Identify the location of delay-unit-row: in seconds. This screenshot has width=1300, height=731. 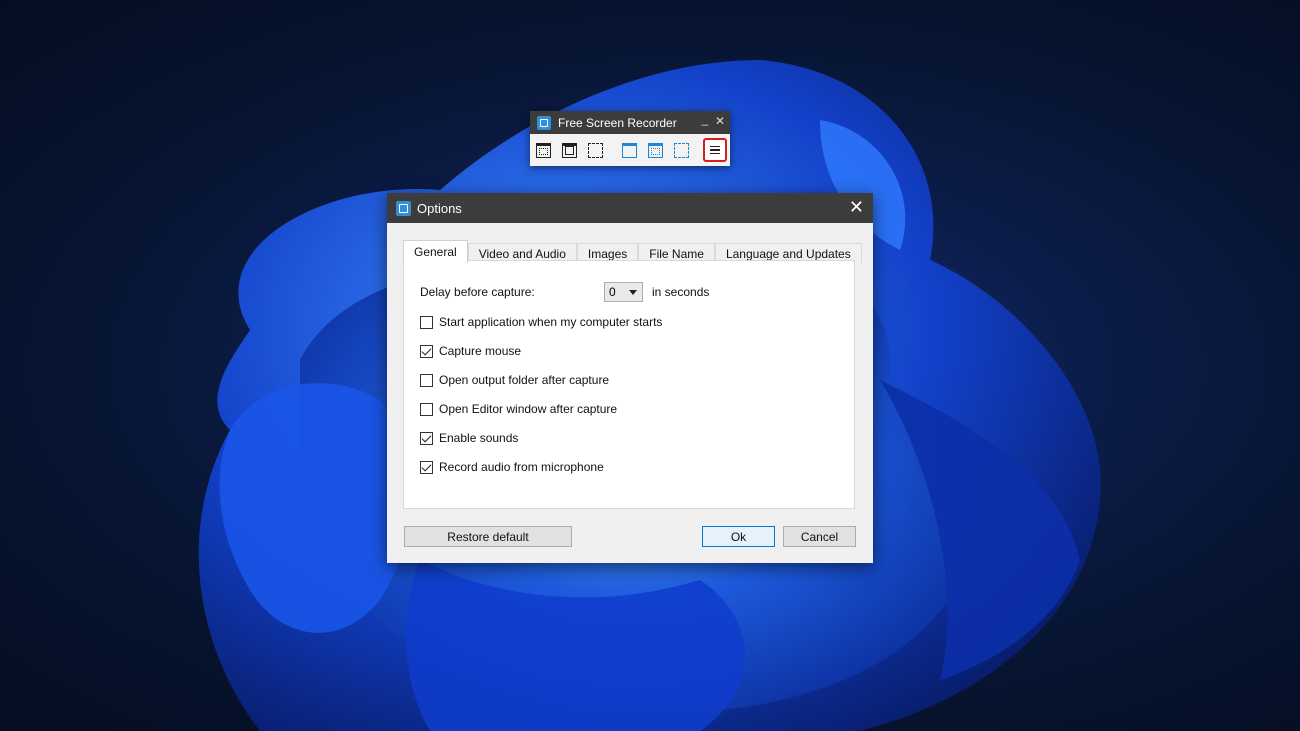
(680, 292).